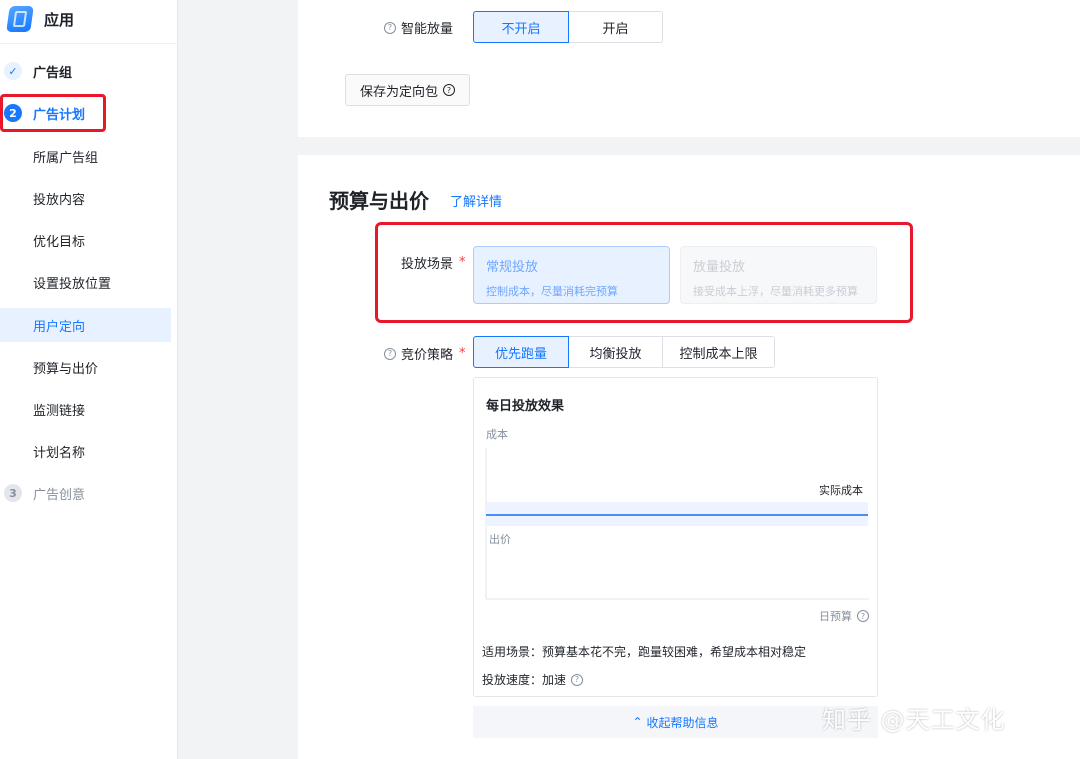 The width and height of the screenshot is (1080, 759). What do you see at coordinates (689, 68) in the screenshot?
I see `targeting-card: ? 智能放量 不开启 开启 保存为定向包 ?` at bounding box center [689, 68].